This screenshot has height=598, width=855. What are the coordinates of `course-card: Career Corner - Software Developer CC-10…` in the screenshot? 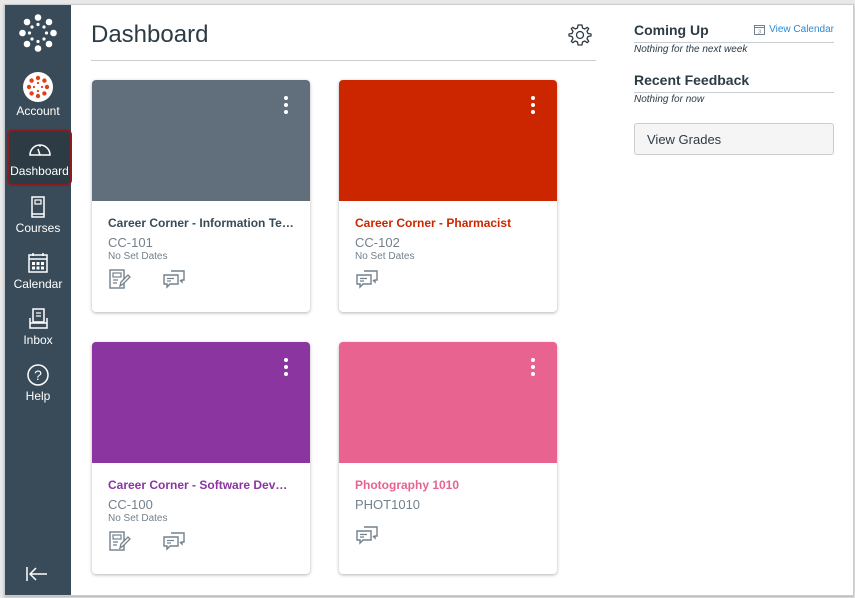 It's located at (201, 458).